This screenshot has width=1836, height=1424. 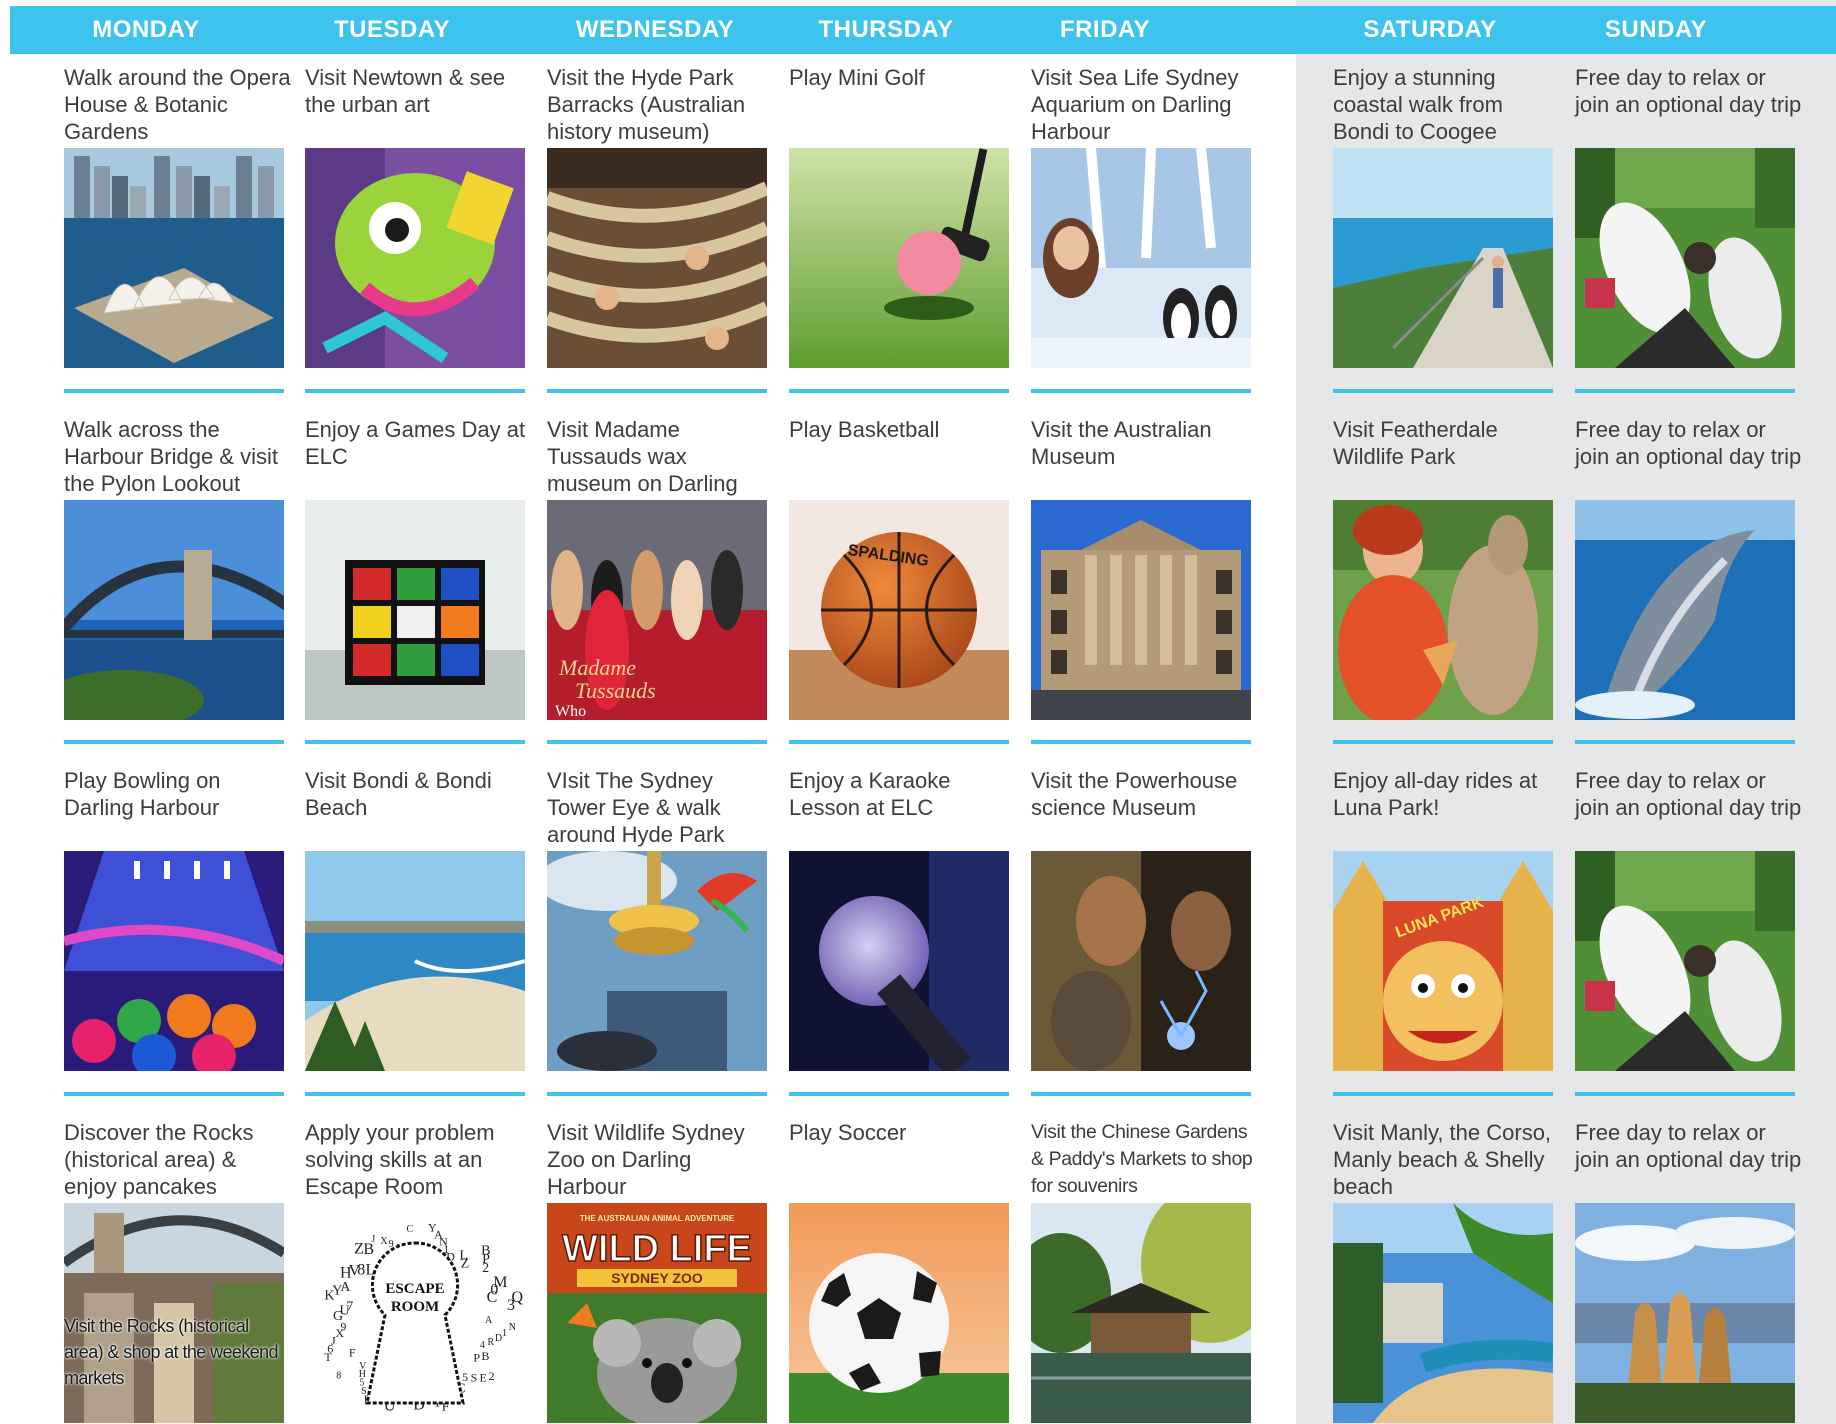 What do you see at coordinates (1443, 961) in the screenshot?
I see `luna-park-photo: LUNA PARK` at bounding box center [1443, 961].